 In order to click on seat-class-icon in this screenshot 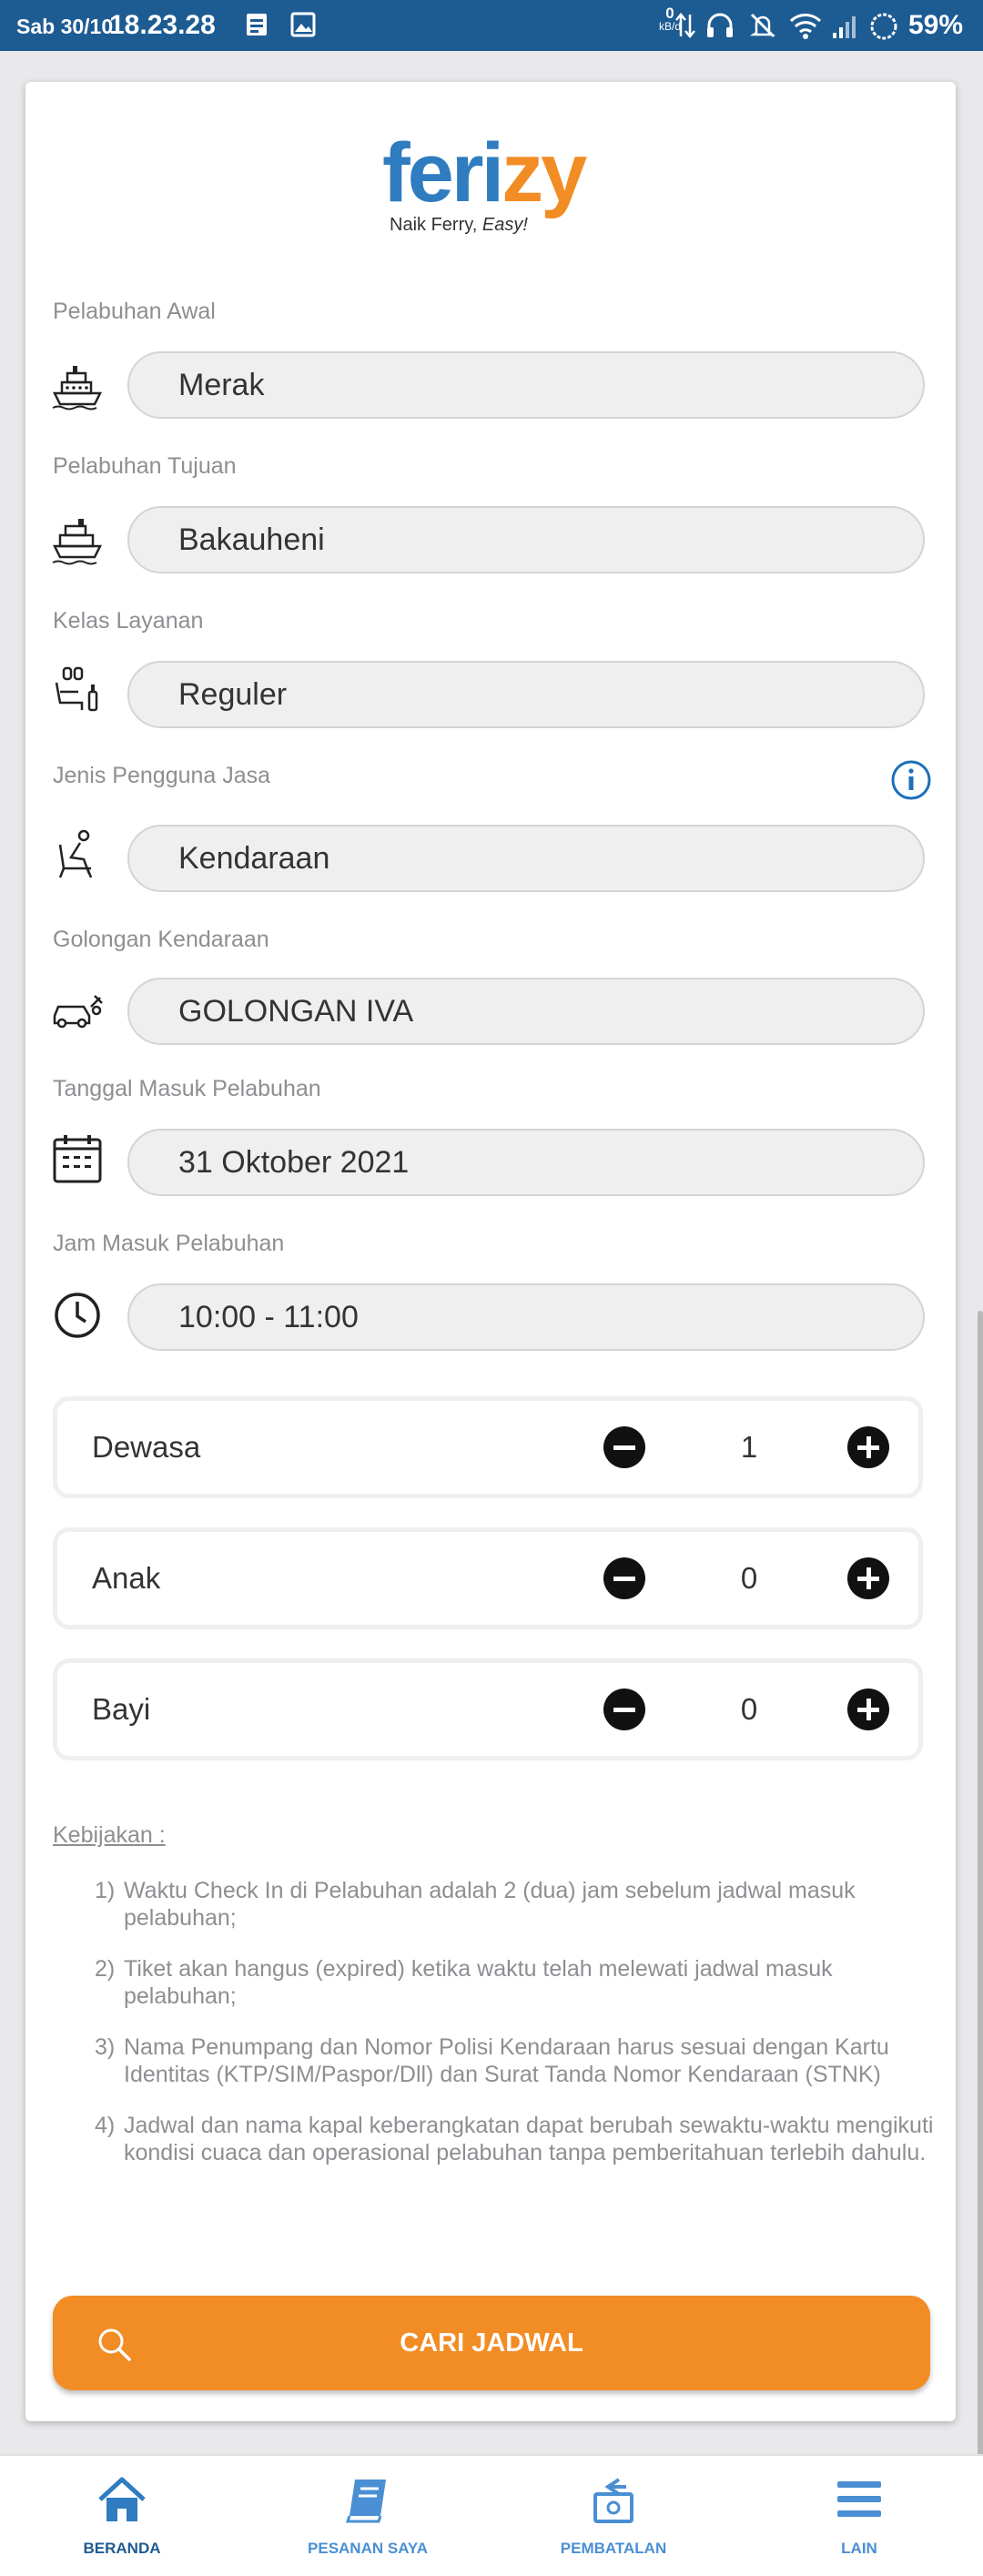, I will do `click(76, 689)`.